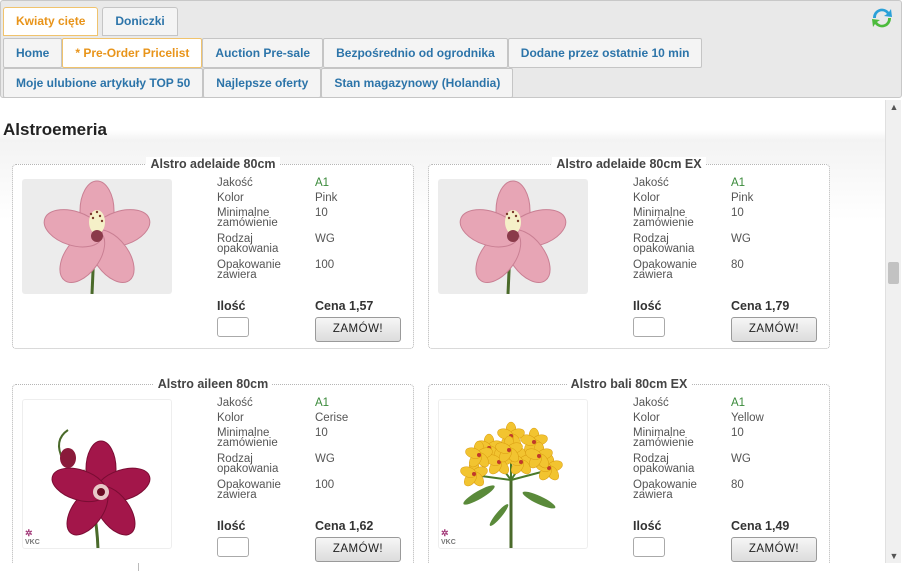 The image size is (907, 571). Describe the element at coordinates (51, 21) in the screenshot. I see `tab-kwiaty-ciete: Kwiaty cięte` at that location.